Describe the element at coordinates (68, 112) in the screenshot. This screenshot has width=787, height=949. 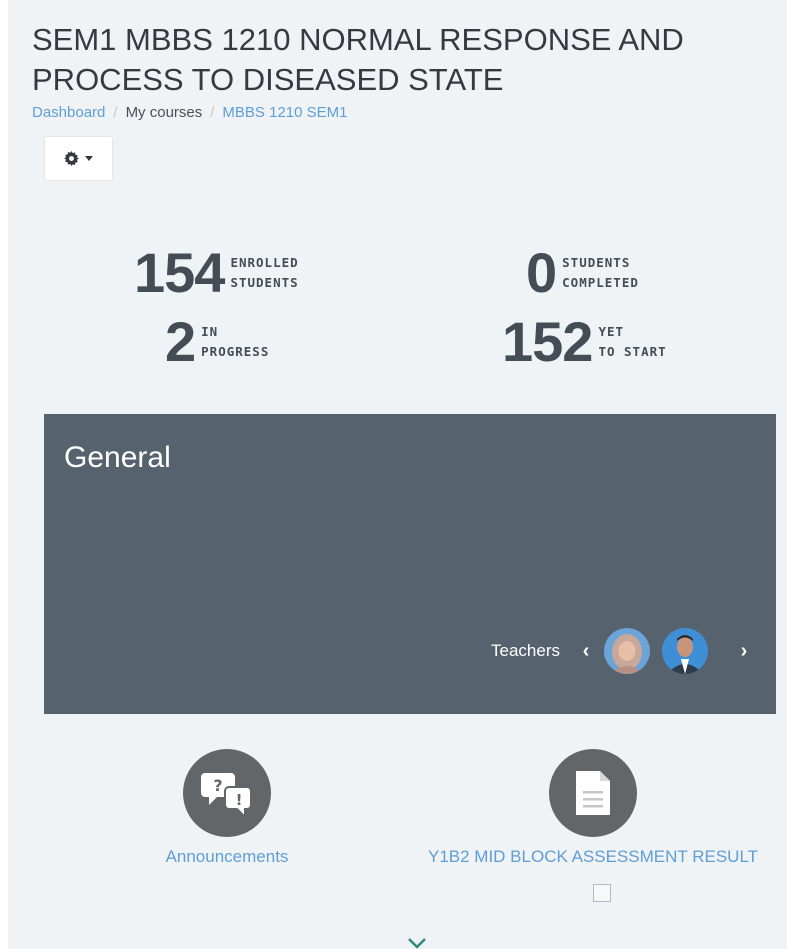
I see `breadcrumb-dashboard: Dashboard` at that location.